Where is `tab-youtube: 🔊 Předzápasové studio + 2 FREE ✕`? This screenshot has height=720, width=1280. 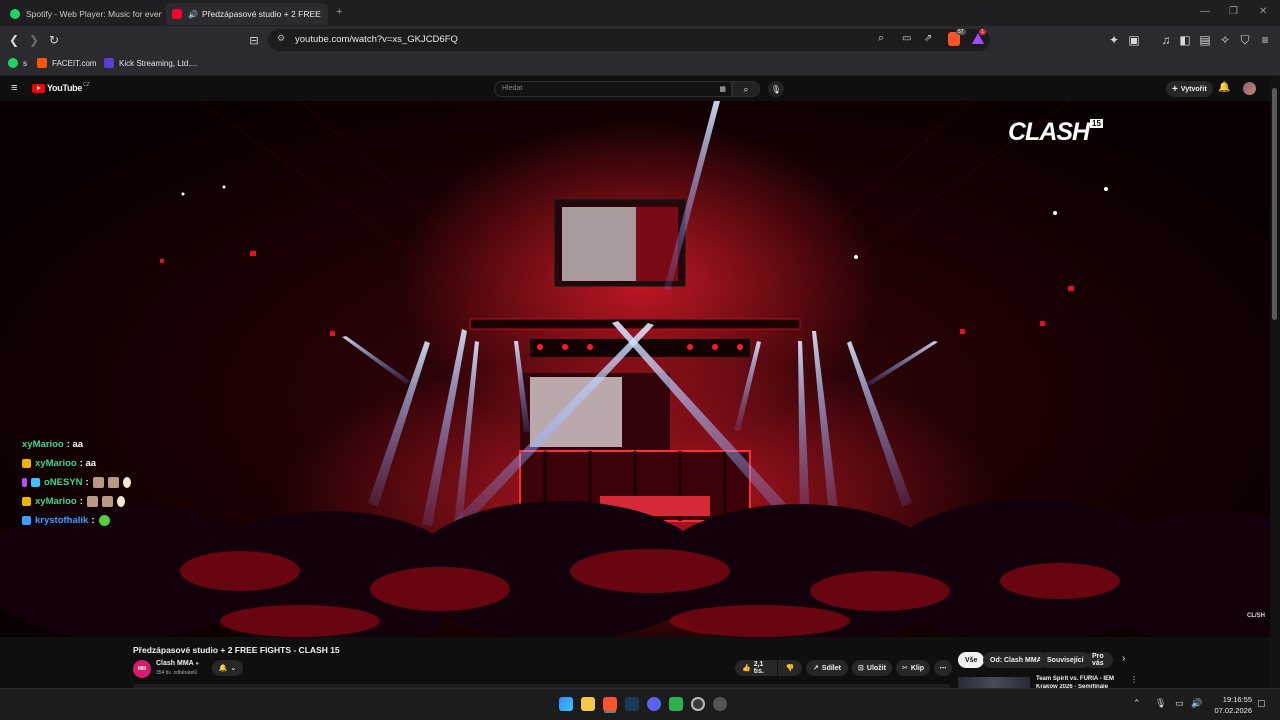 tab-youtube: 🔊 Předzápasové studio + 2 FREE ✕ is located at coordinates (247, 14).